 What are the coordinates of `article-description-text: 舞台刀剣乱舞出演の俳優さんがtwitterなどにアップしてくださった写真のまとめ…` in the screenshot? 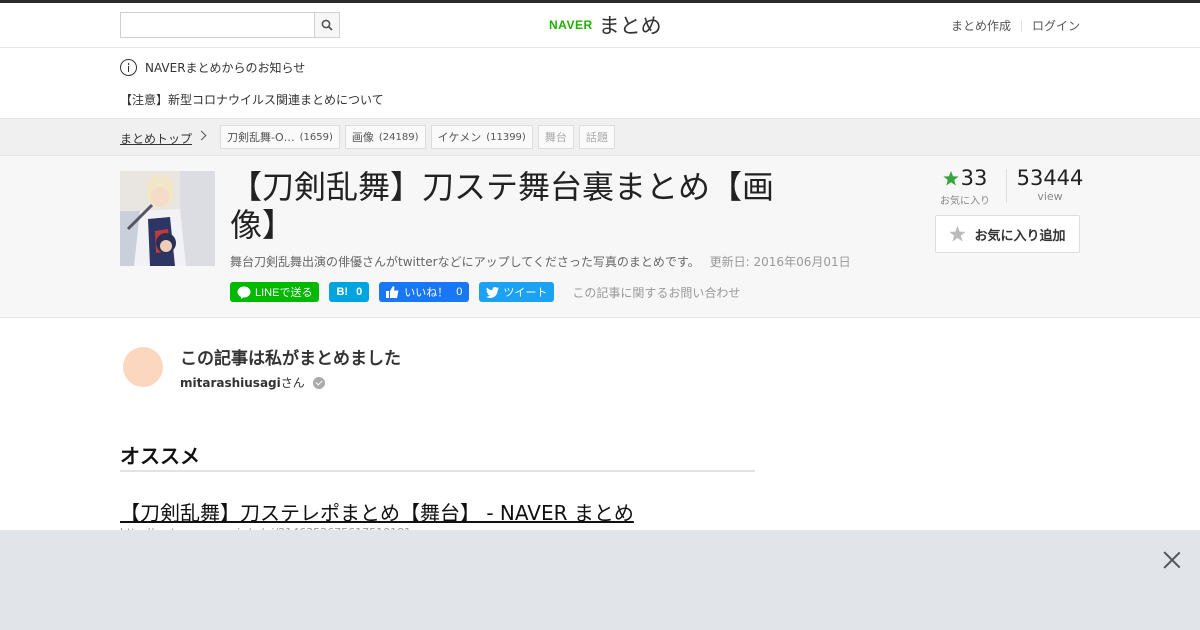 It's located at (465, 262).